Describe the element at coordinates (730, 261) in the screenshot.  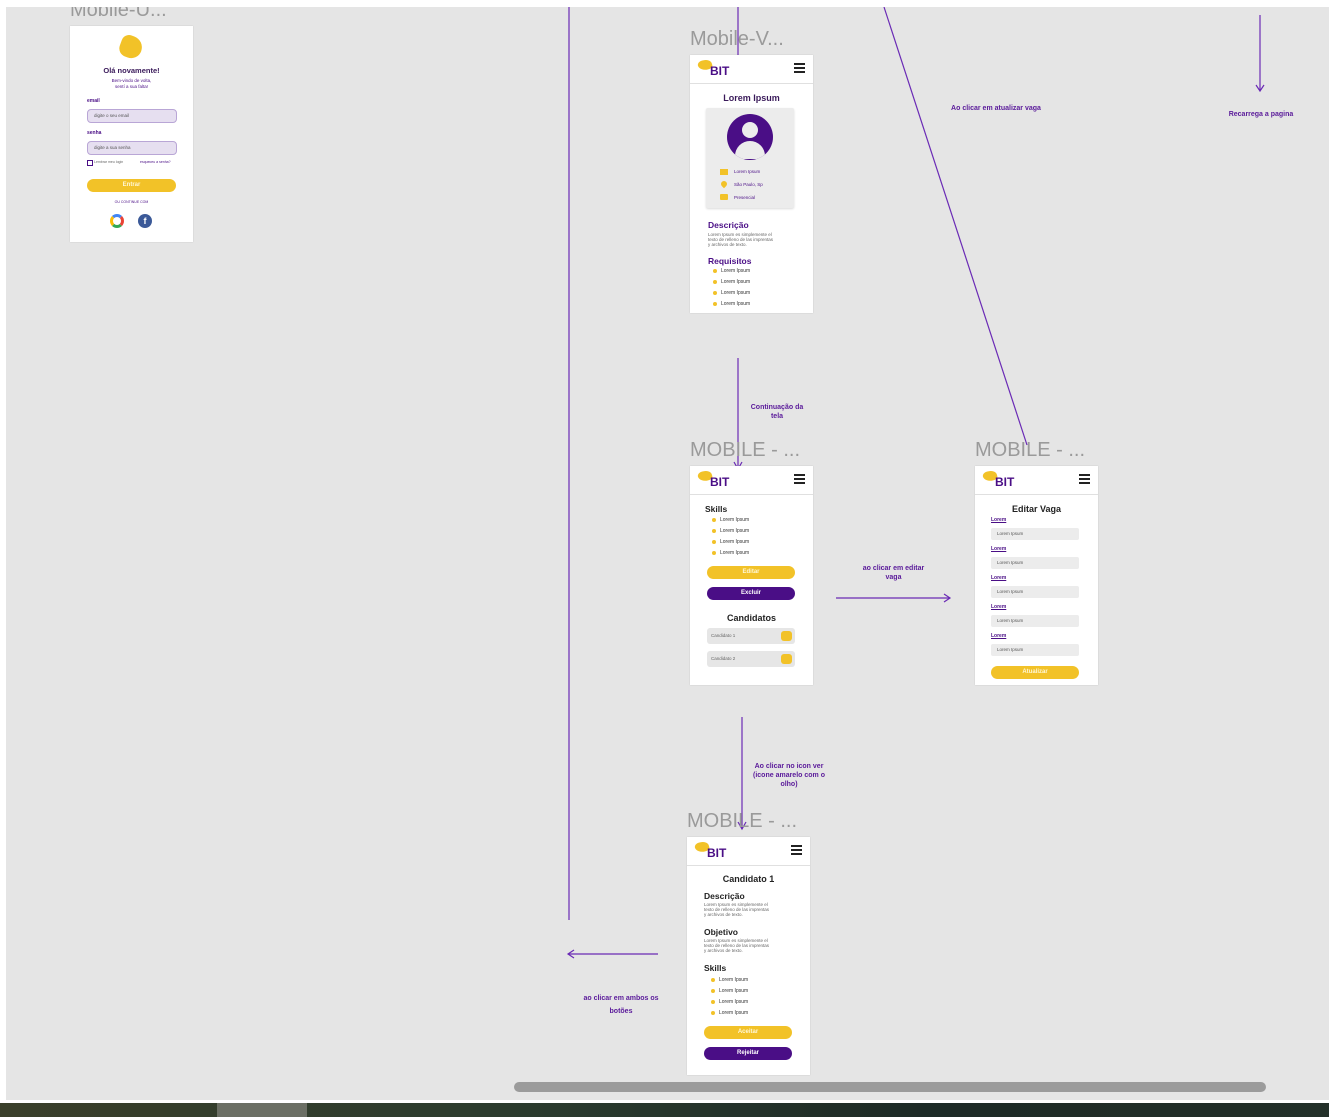
I see `vaga-req-title: Requisitos` at that location.